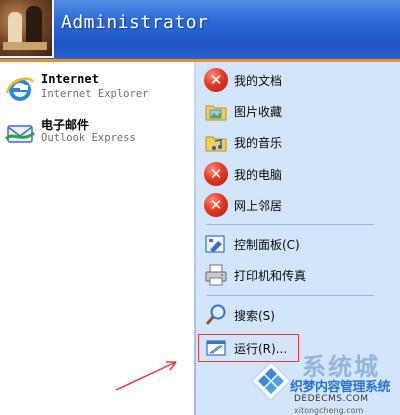 Image resolution: width=400 pixels, height=415 pixels. What do you see at coordinates (216, 144) in the screenshot?
I see `folder-music-icon` at bounding box center [216, 144].